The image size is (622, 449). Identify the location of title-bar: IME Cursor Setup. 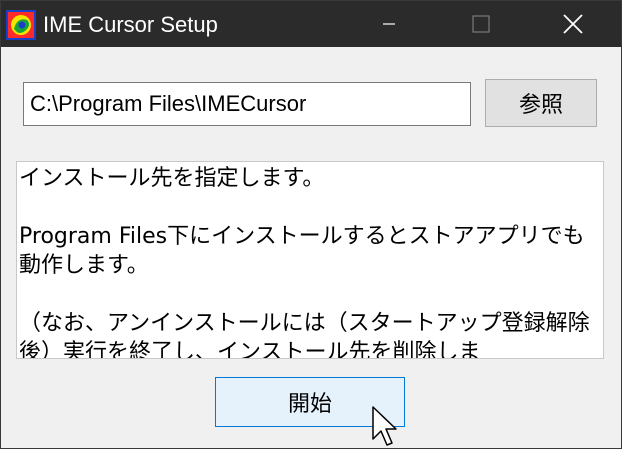
(311, 24).